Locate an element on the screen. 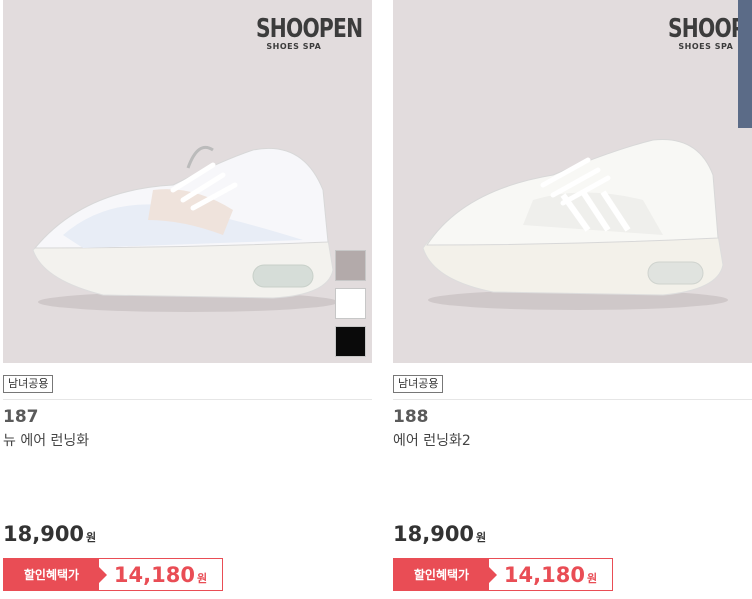 This screenshot has height=599, width=752. product-number: 187 is located at coordinates (21, 417).